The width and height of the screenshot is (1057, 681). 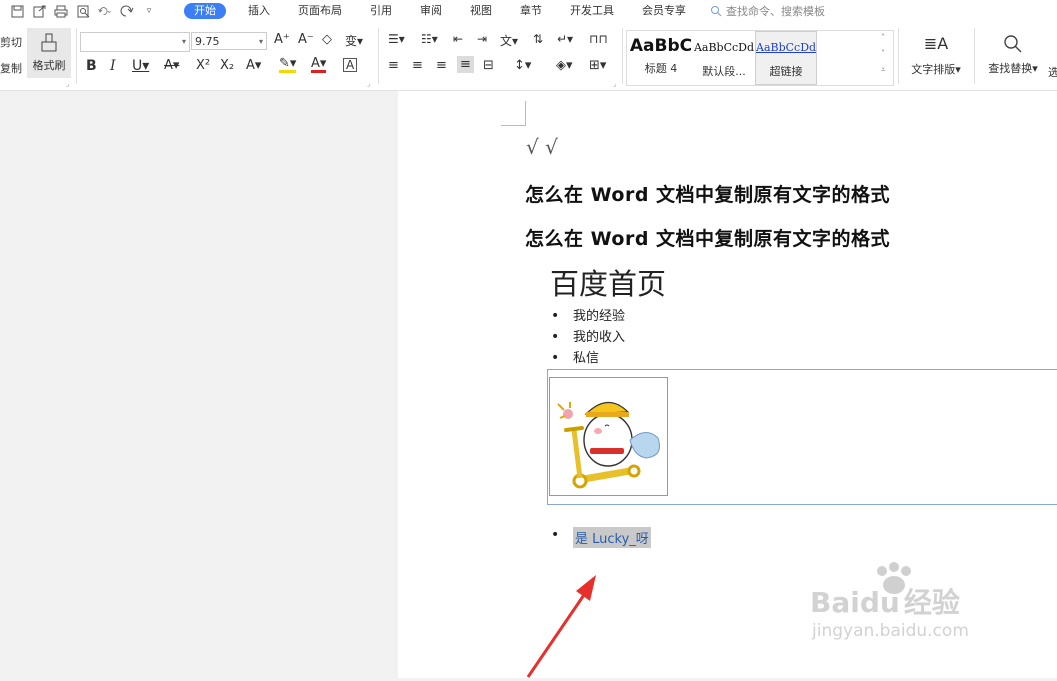 I want to click on print-preview-icon, so click(x=83, y=11).